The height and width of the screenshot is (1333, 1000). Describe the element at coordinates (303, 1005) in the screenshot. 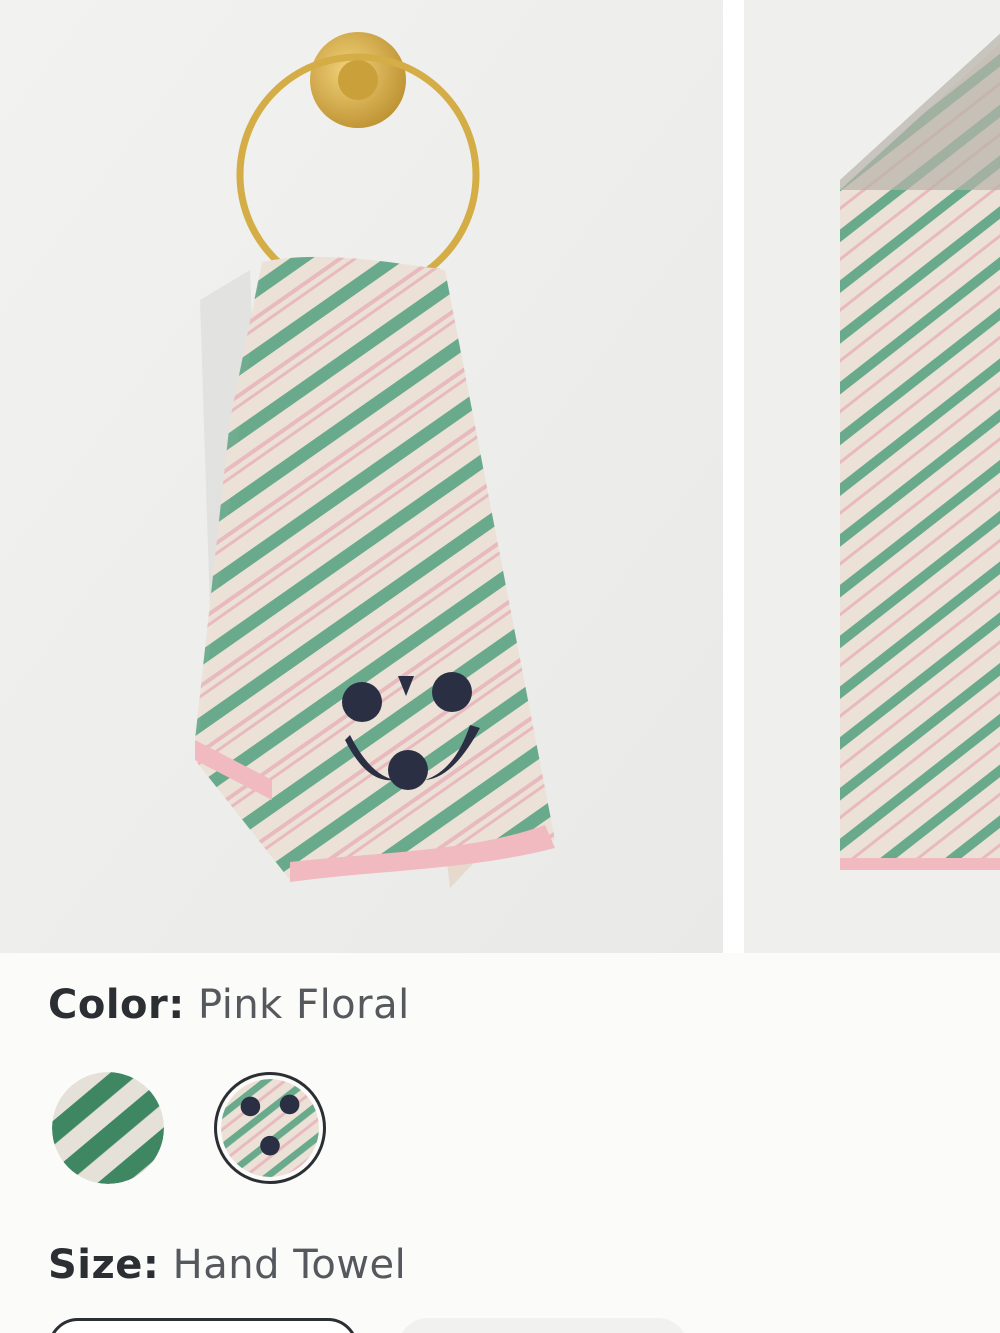

I see `color-value: Pink Floral` at that location.